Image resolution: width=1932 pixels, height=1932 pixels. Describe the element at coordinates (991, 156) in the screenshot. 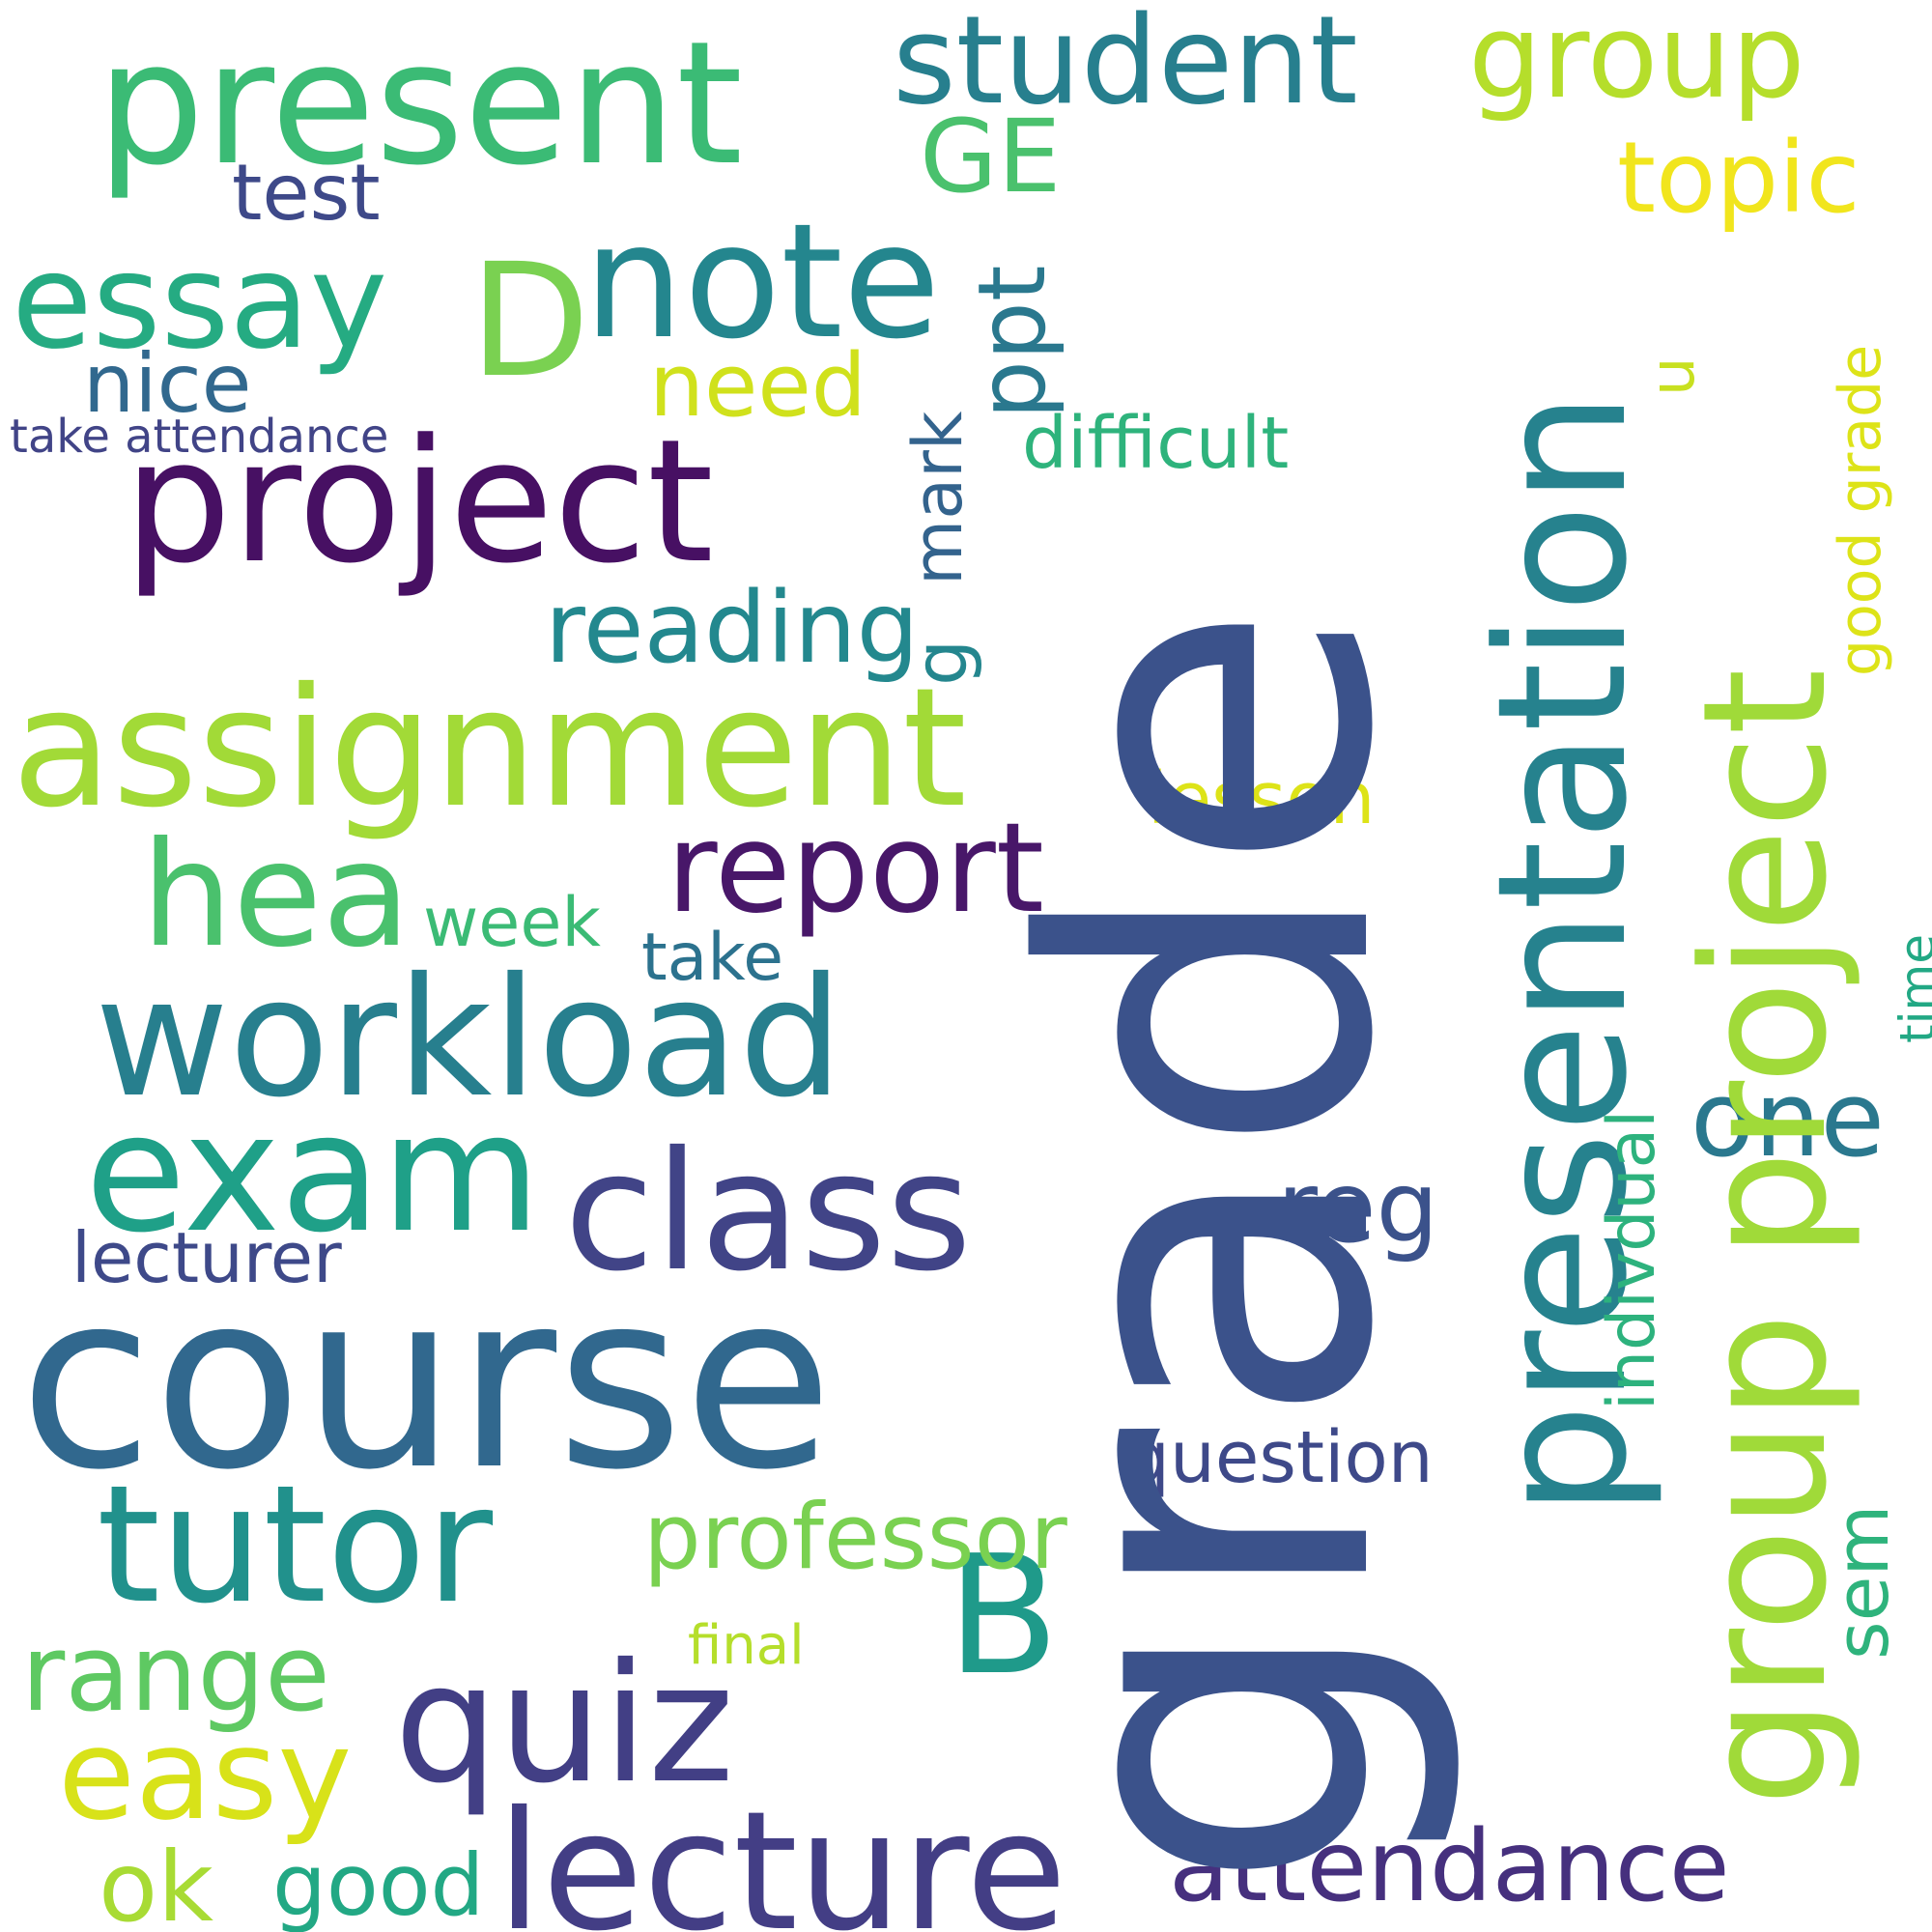

I see `word-GE: GE` at that location.